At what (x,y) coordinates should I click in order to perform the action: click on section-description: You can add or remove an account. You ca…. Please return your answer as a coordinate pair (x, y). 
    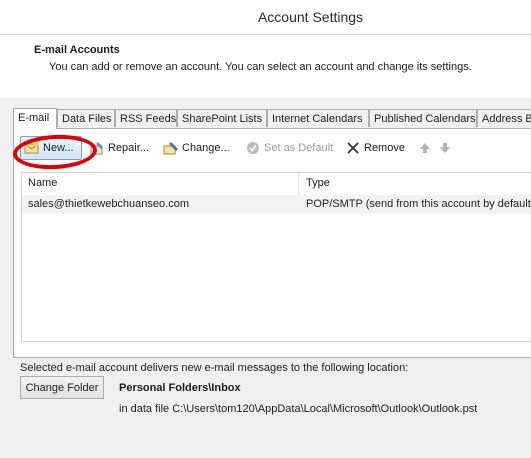
    Looking at the image, I should click on (260, 67).